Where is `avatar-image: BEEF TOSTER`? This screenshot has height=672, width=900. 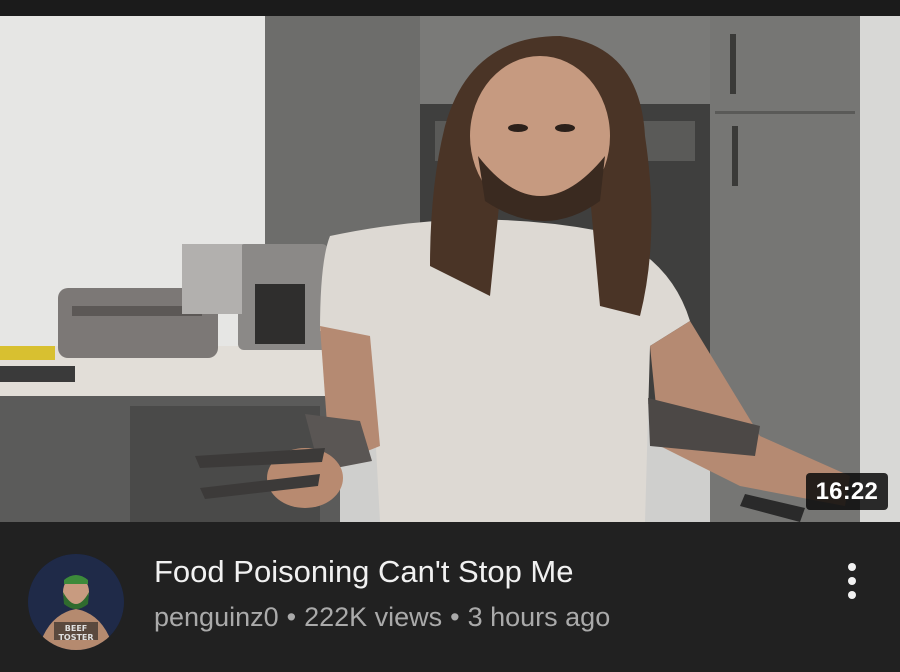
avatar-image: BEEF TOSTER is located at coordinates (76, 602).